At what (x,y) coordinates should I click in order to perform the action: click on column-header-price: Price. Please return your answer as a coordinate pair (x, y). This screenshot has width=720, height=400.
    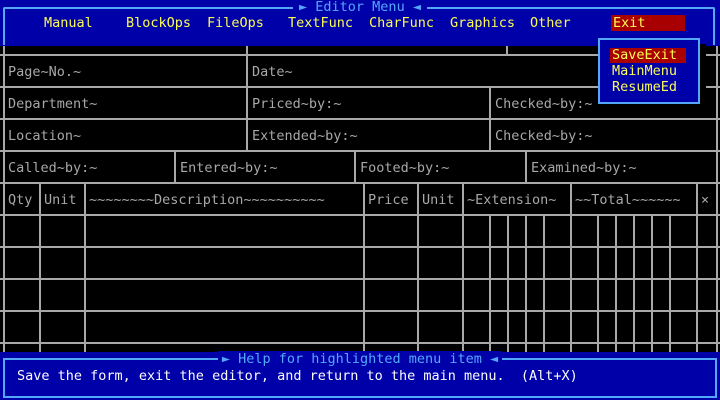
    Looking at the image, I should click on (388, 200).